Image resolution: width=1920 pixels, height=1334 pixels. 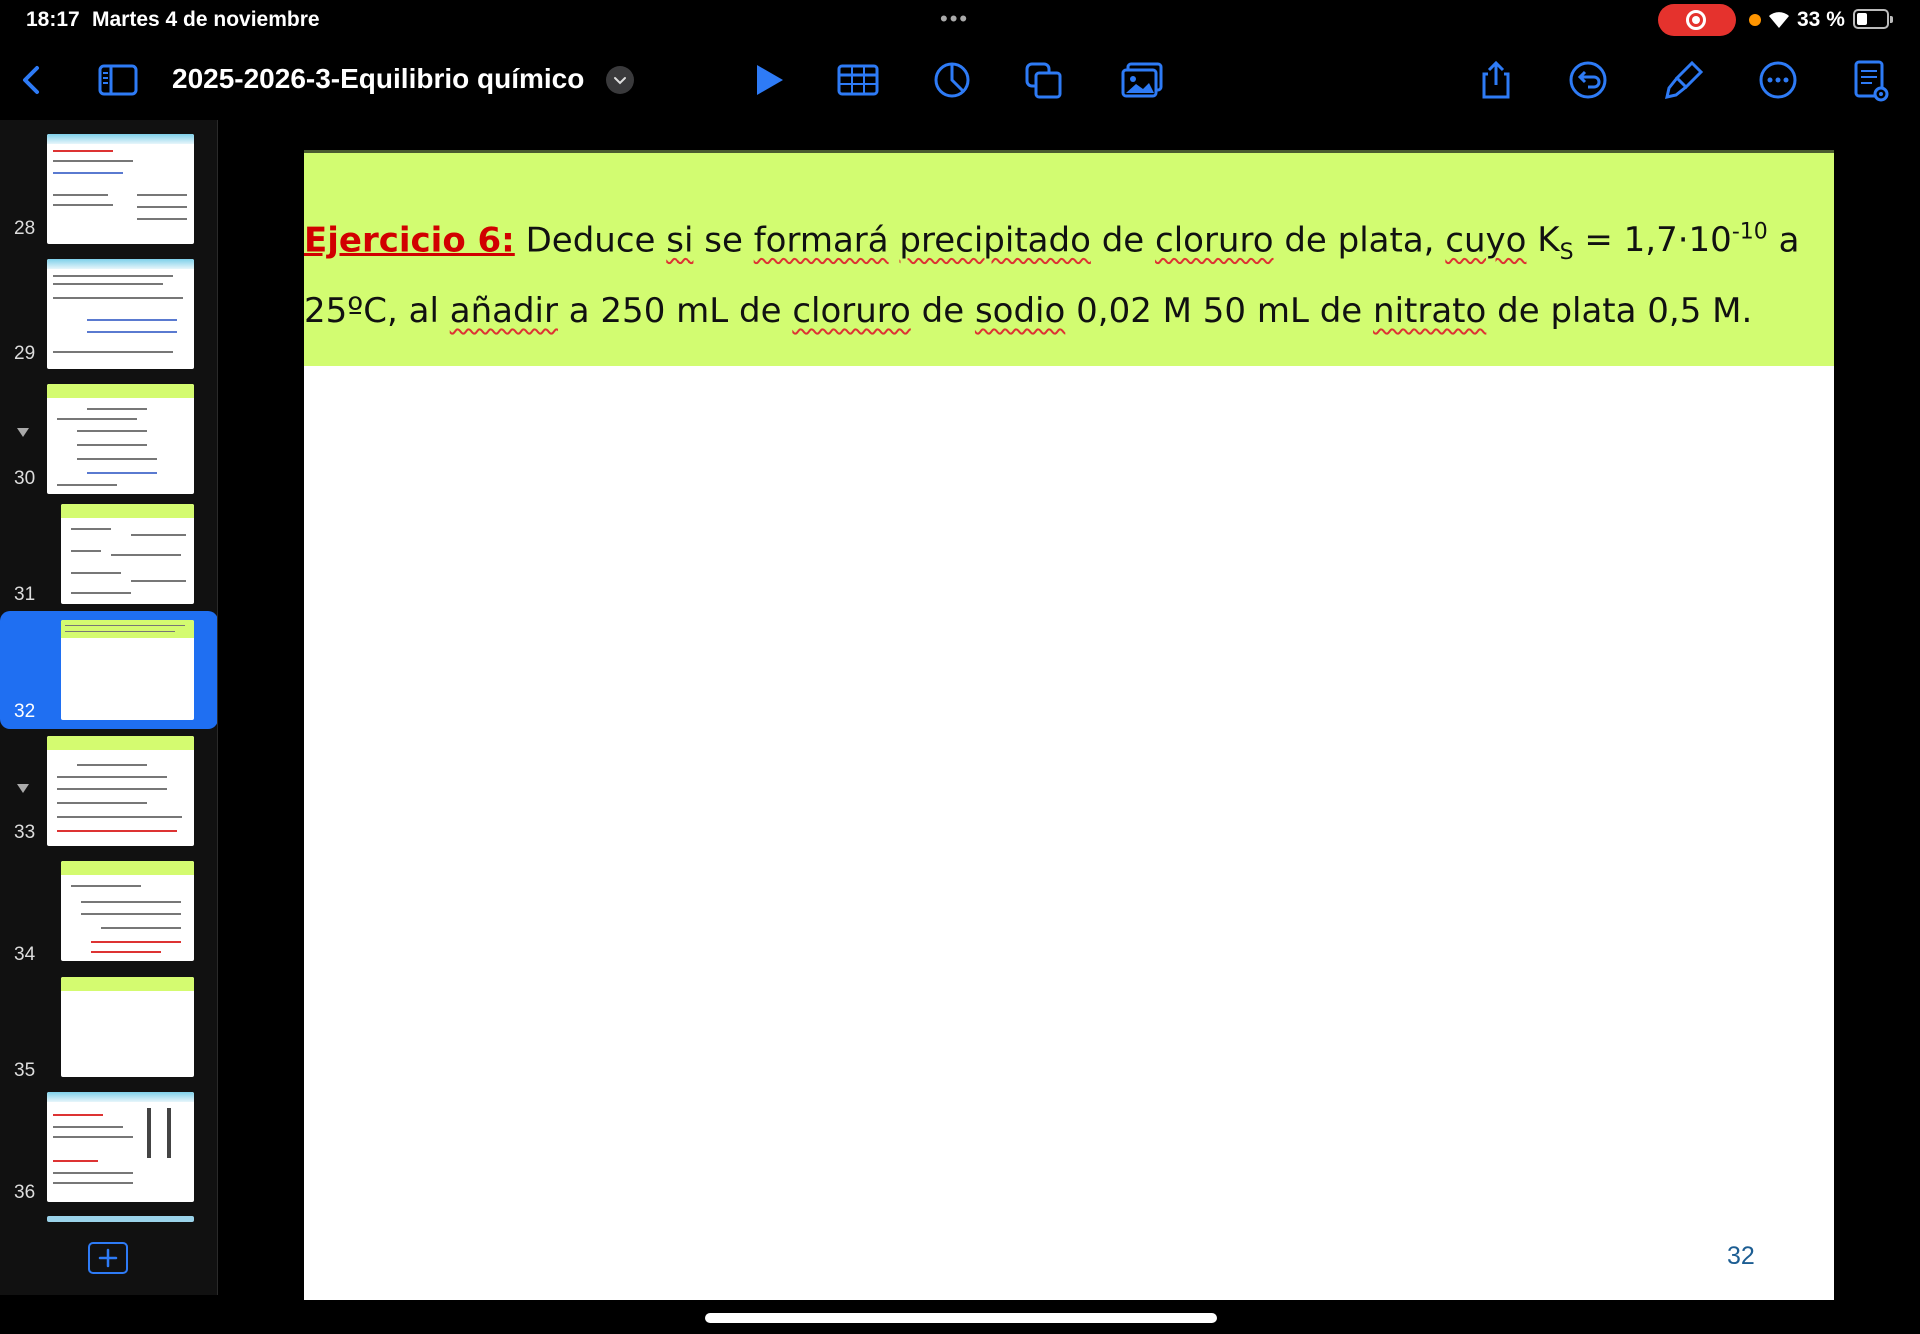 I want to click on status-date: Martes 4 de noviembre, so click(x=206, y=19).